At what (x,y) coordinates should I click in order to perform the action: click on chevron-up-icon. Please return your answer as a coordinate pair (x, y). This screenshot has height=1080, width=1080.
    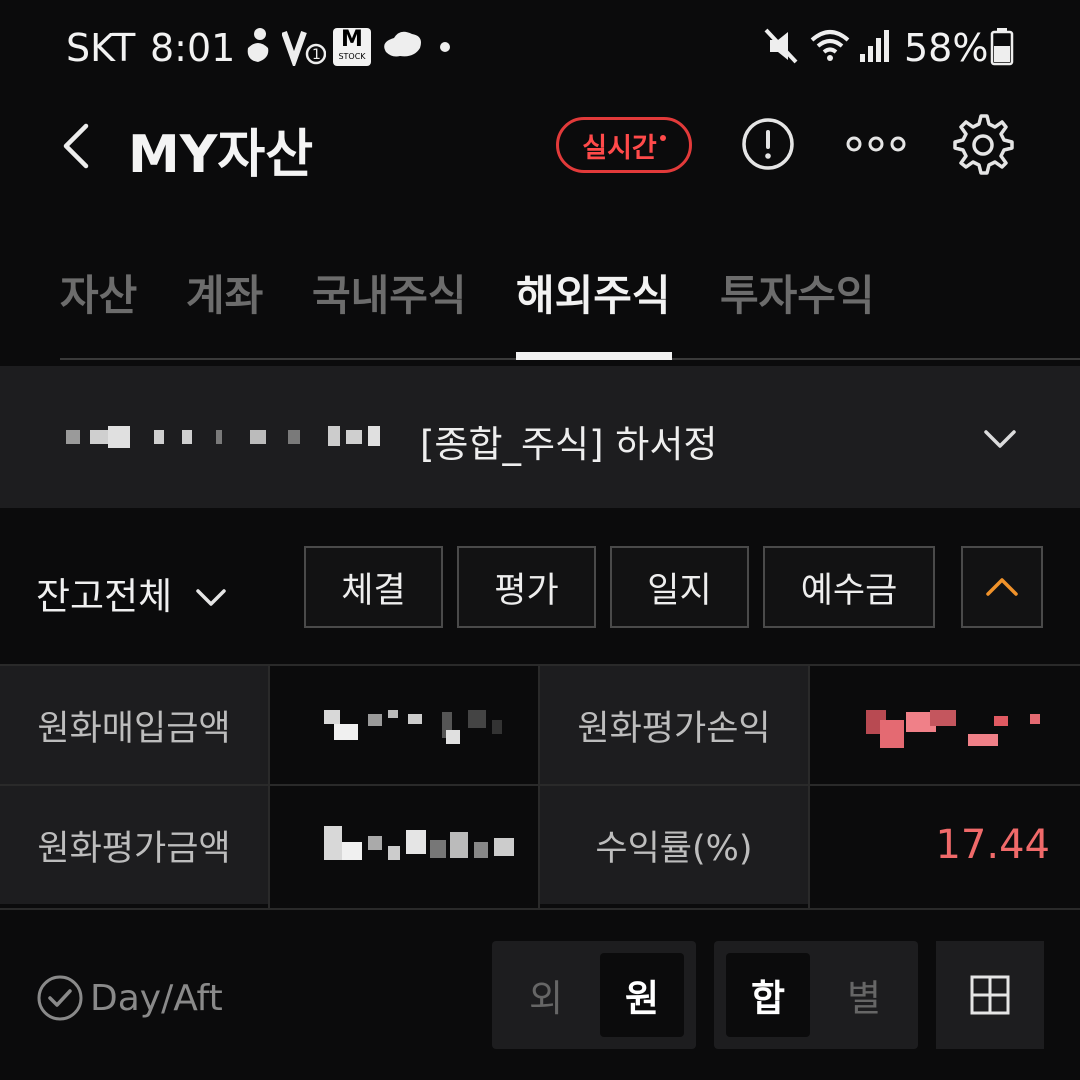
    Looking at the image, I should click on (1002, 587).